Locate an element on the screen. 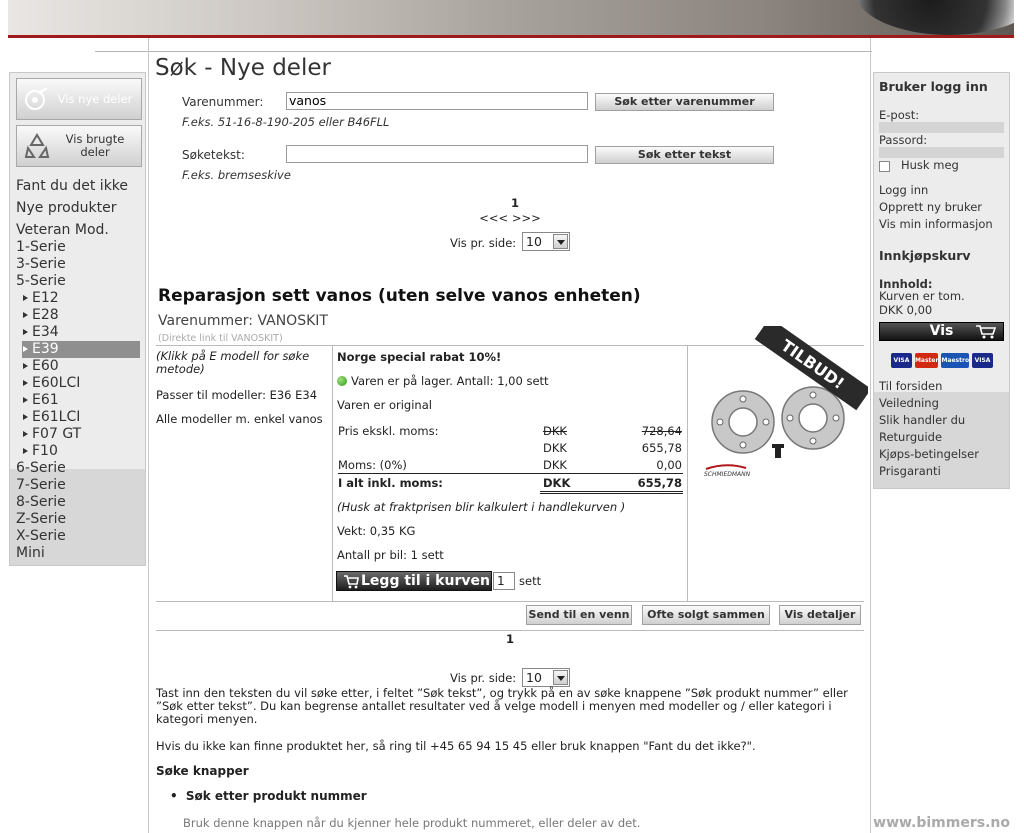 This screenshot has width=1024, height=833. menu-series-5: 5-Serie is located at coordinates (41, 281).